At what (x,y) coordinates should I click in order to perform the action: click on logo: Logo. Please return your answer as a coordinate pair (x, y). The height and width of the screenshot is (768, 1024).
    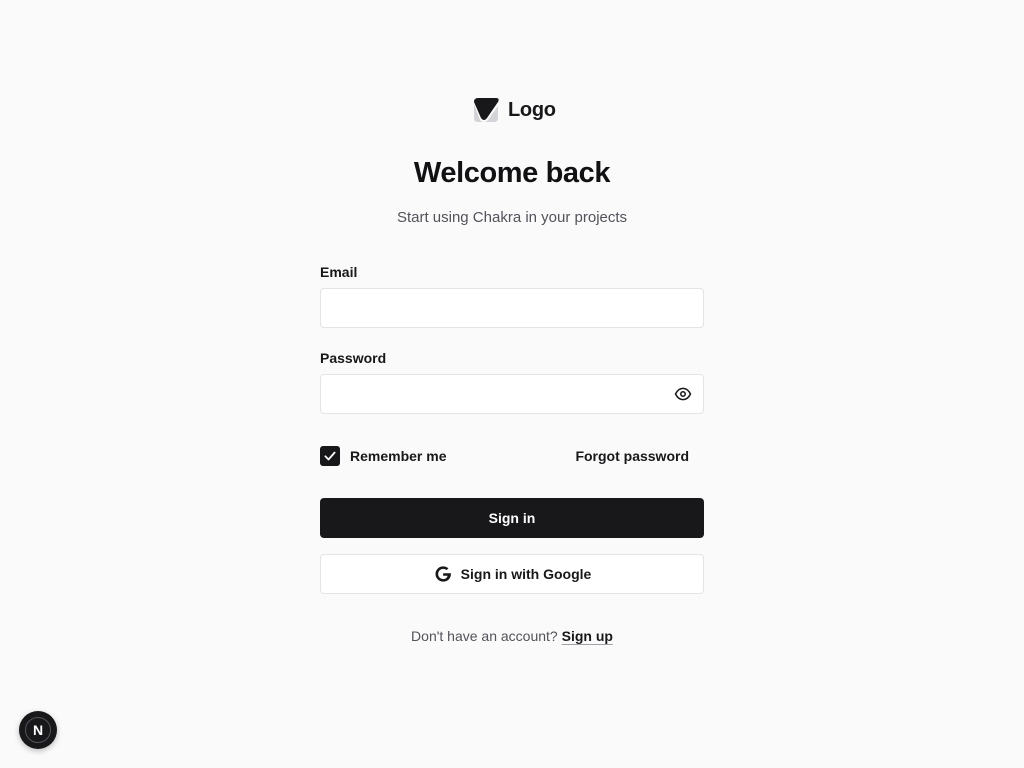
    Looking at the image, I should click on (514, 110).